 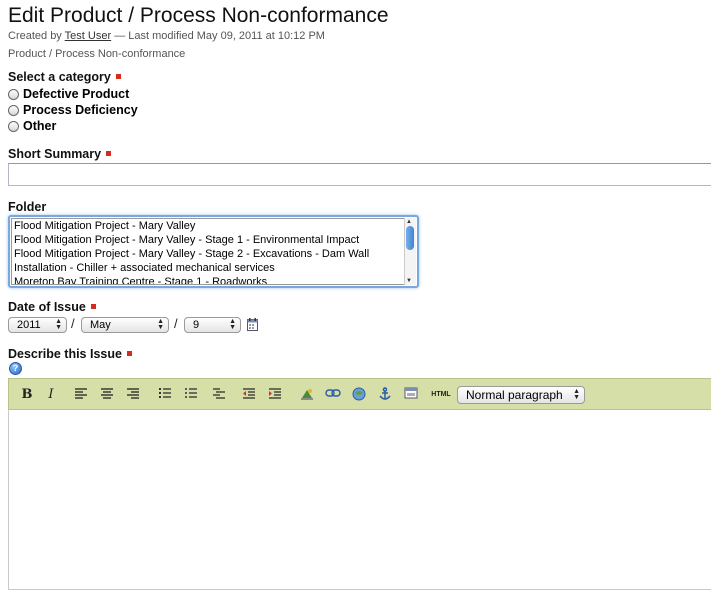 I want to click on editor-toolbar: B I HTML Normal paragraph ▲ ▼, so click(x=359, y=394).